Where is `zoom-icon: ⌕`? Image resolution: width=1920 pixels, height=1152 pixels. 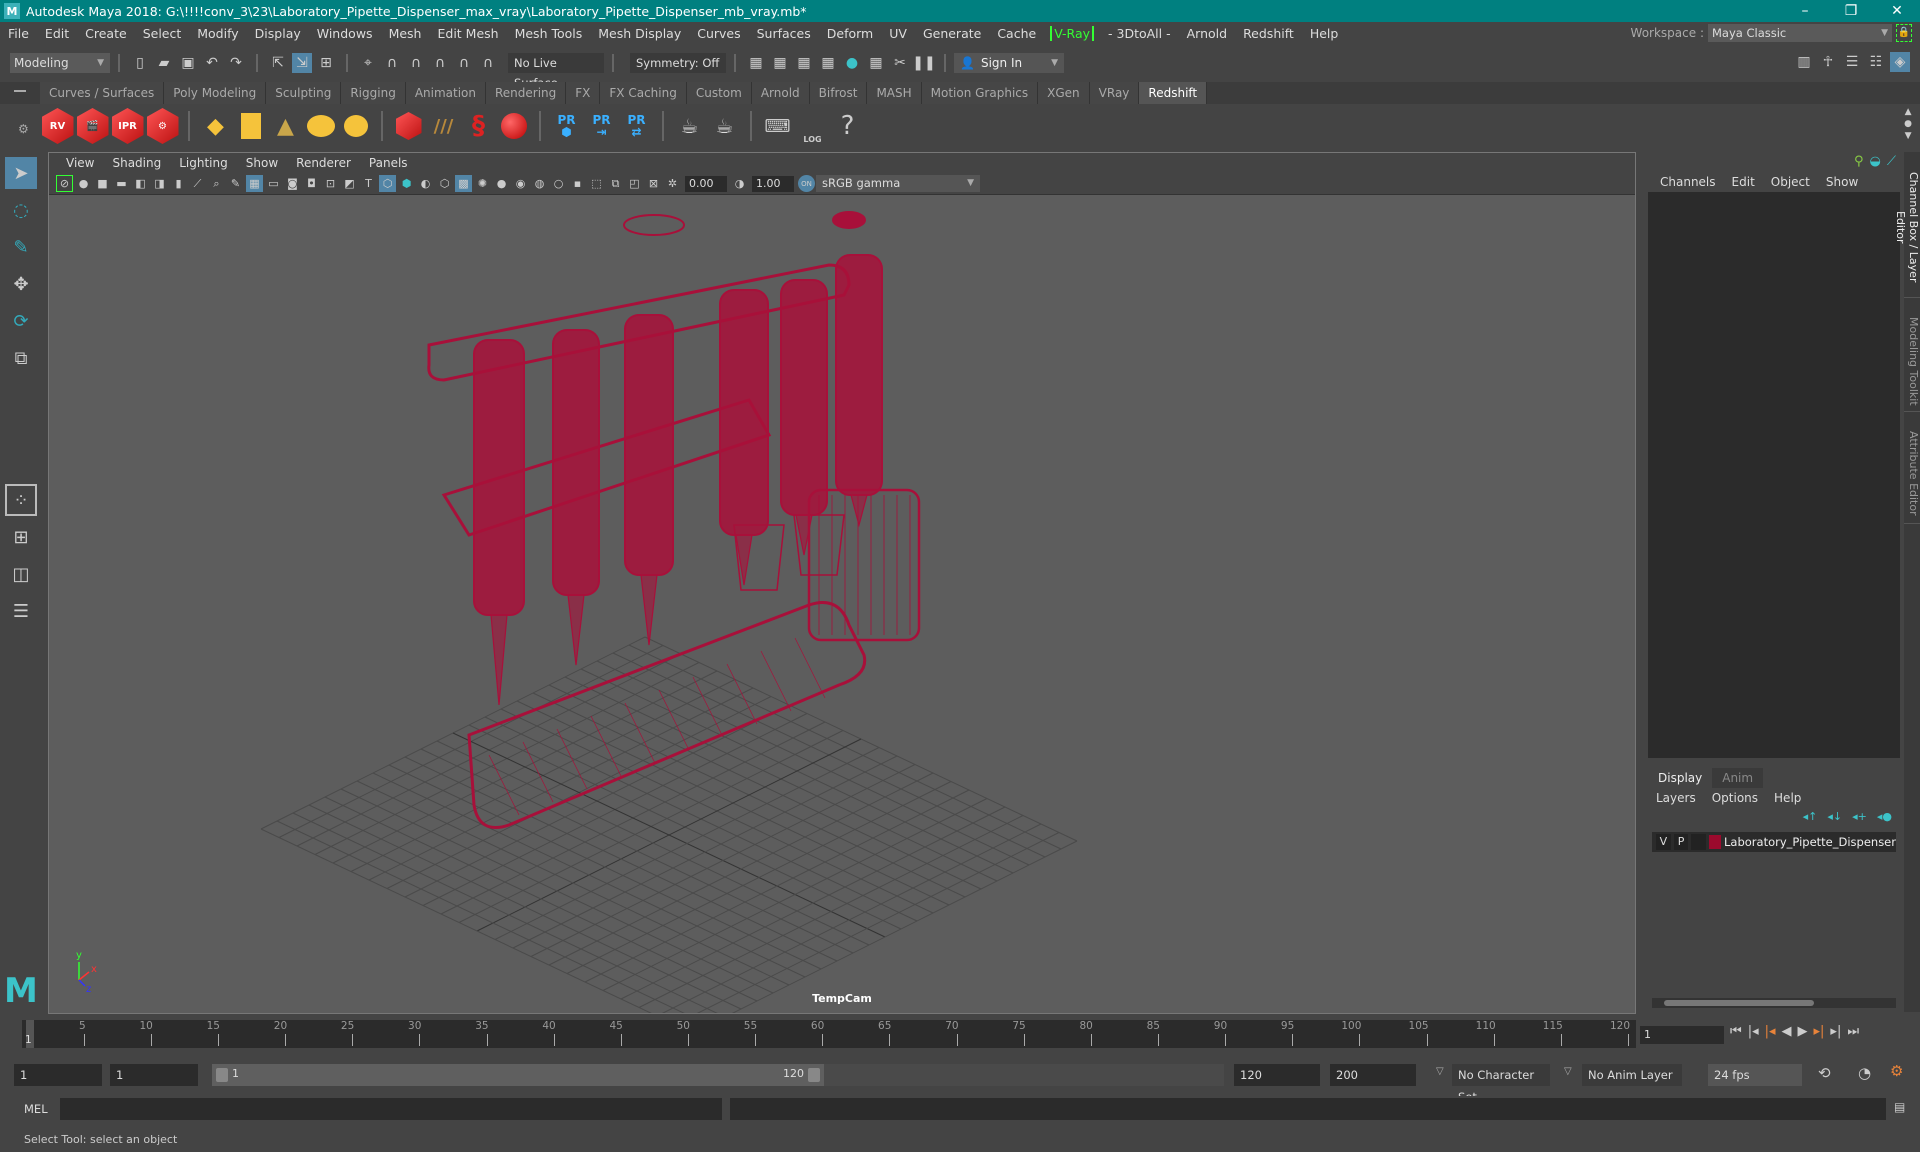 zoom-icon: ⌕ is located at coordinates (216, 183).